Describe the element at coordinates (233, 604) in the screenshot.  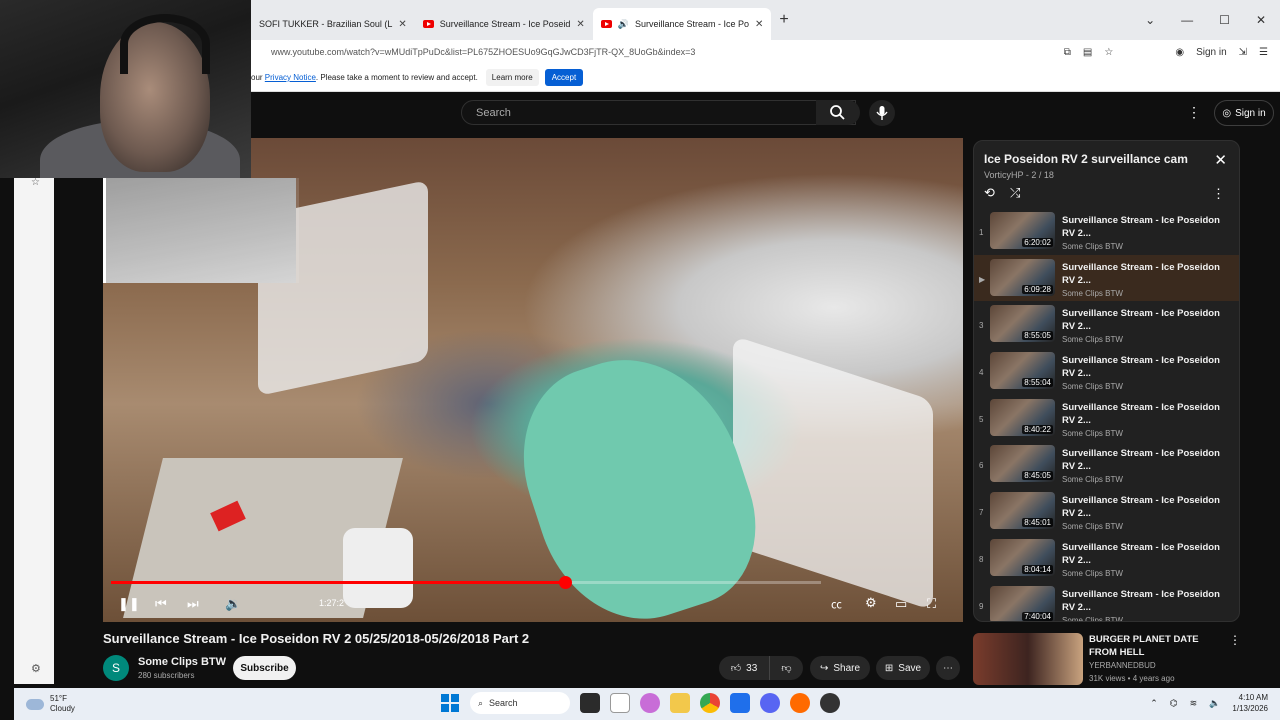
I see `volume-icon: 🔉` at that location.